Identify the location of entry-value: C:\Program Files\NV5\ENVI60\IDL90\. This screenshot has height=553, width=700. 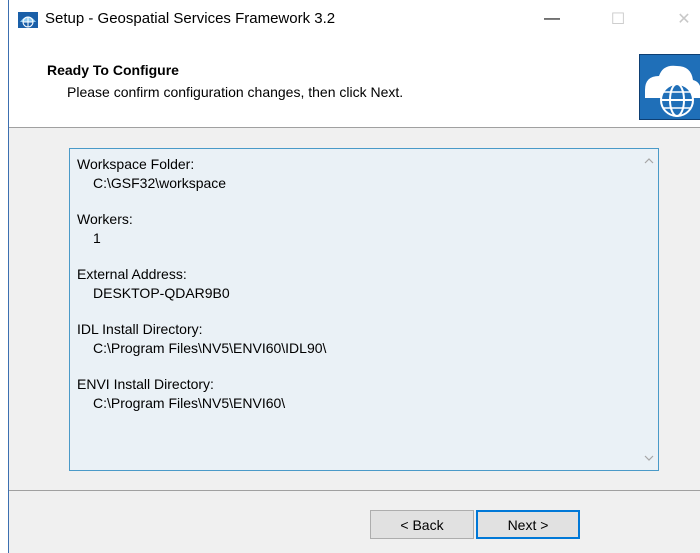
(210, 348).